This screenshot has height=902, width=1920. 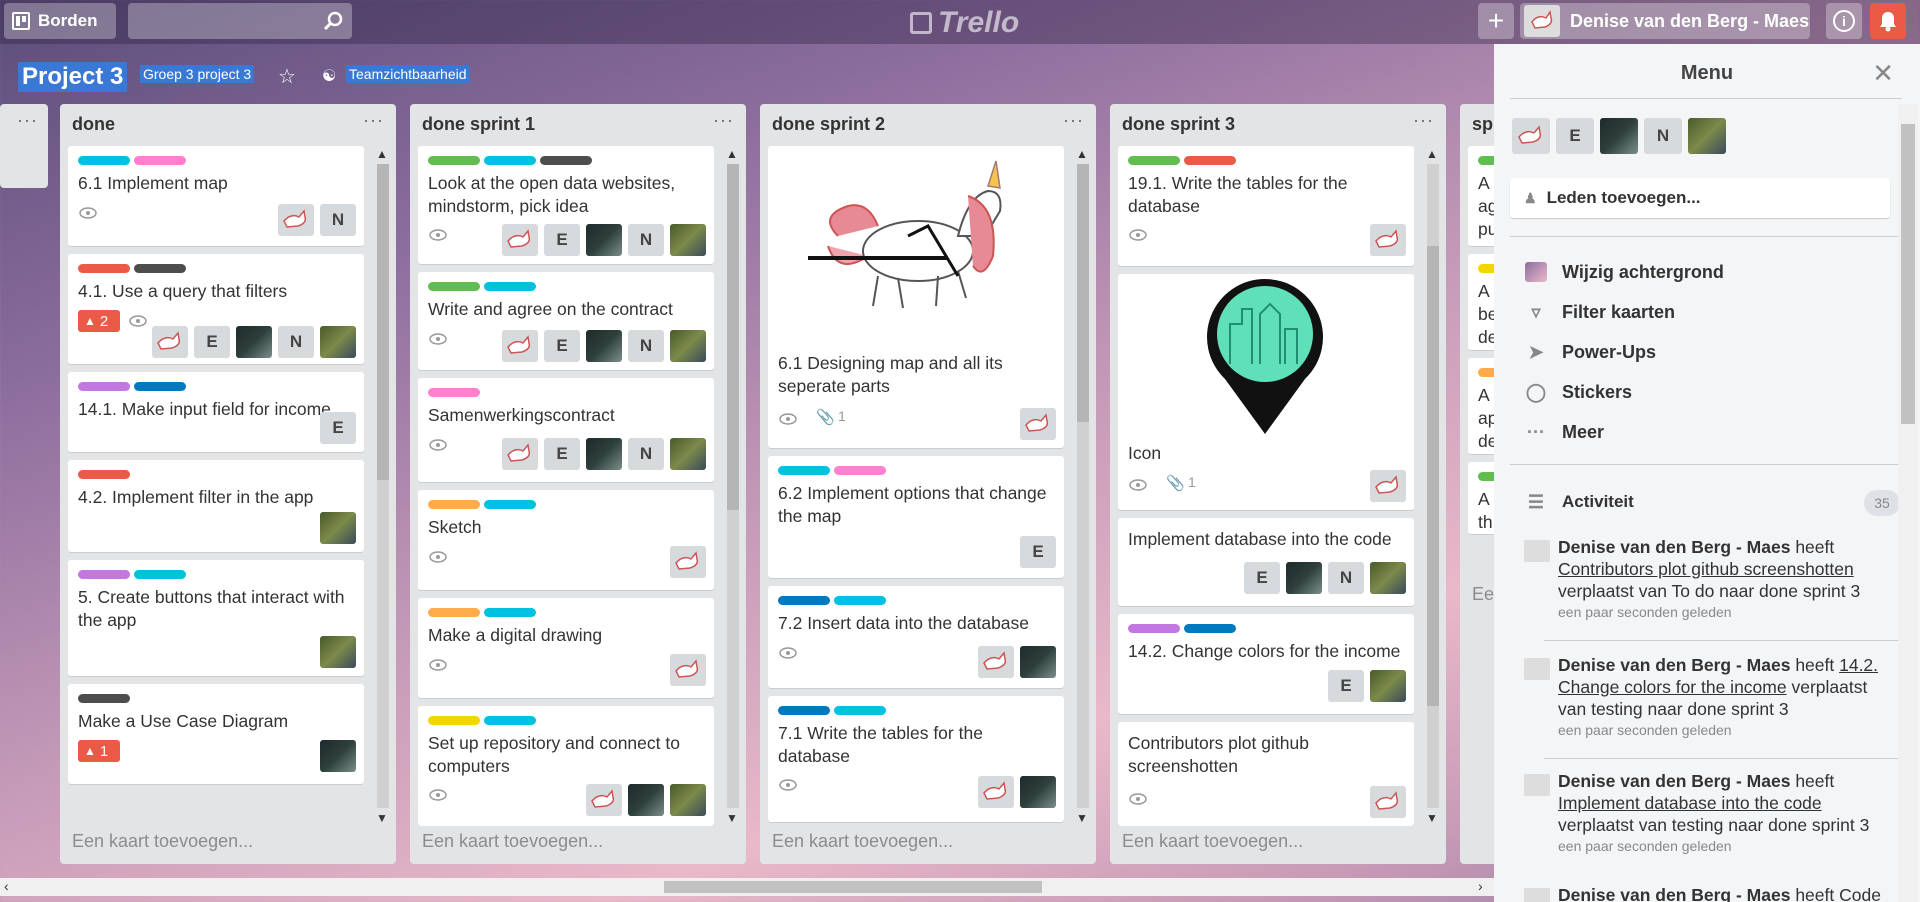 I want to click on board-horizontal-scrollbar: ‹ ›, so click(x=747, y=887).